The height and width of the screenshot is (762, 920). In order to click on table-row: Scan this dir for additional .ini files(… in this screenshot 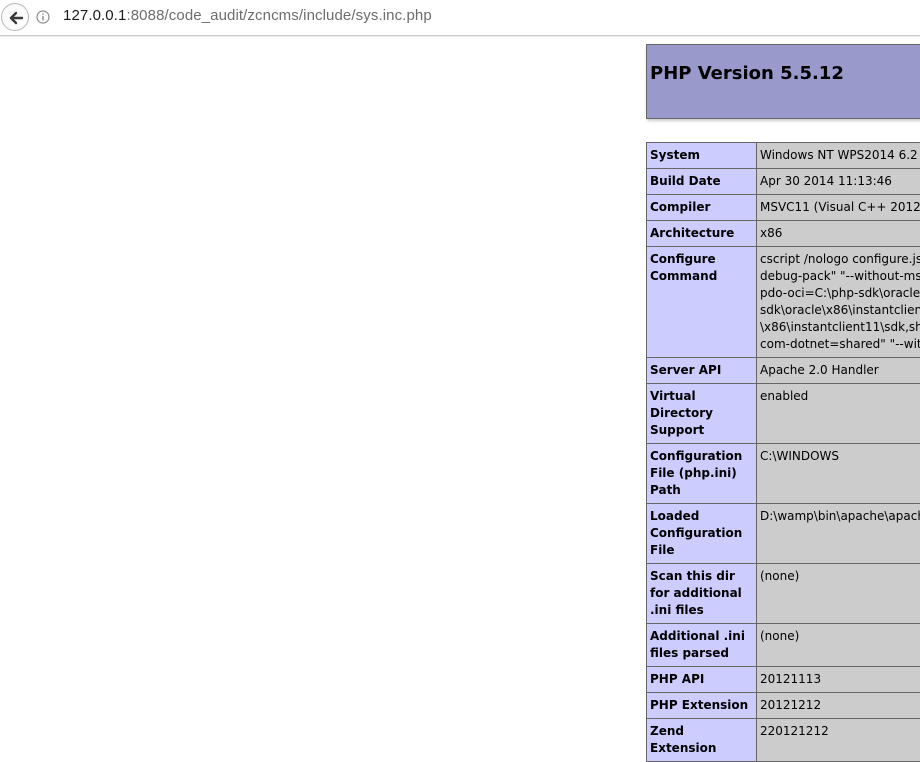, I will do `click(783, 594)`.